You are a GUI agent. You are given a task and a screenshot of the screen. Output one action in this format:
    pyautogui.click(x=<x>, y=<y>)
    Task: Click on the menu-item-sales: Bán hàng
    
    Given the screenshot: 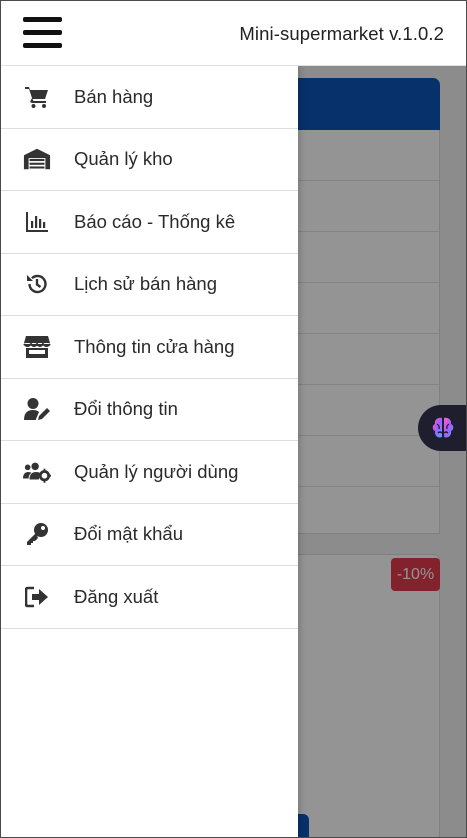 What is the action you would take?
    pyautogui.click(x=149, y=97)
    